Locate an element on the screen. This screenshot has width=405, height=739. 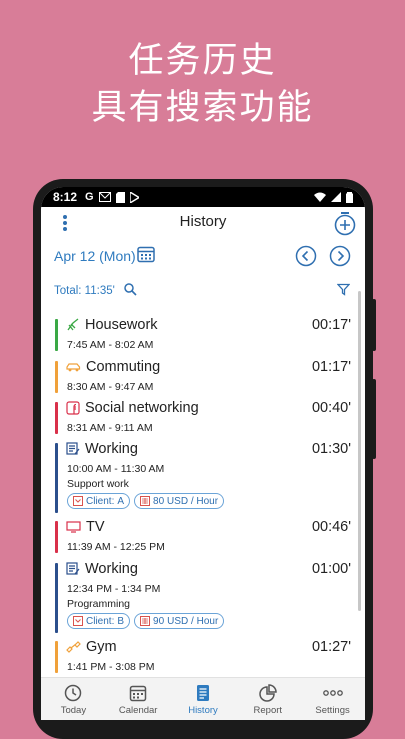
tab-label: Today is located at coordinates (73, 710).